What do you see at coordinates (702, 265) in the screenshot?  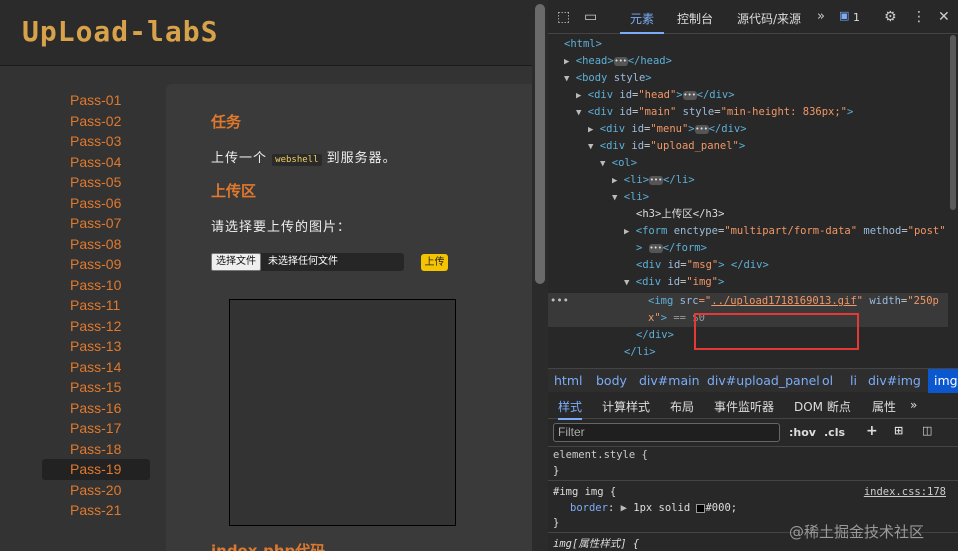 I see `node-div-msg: <div id="msg"> </div>` at bounding box center [702, 265].